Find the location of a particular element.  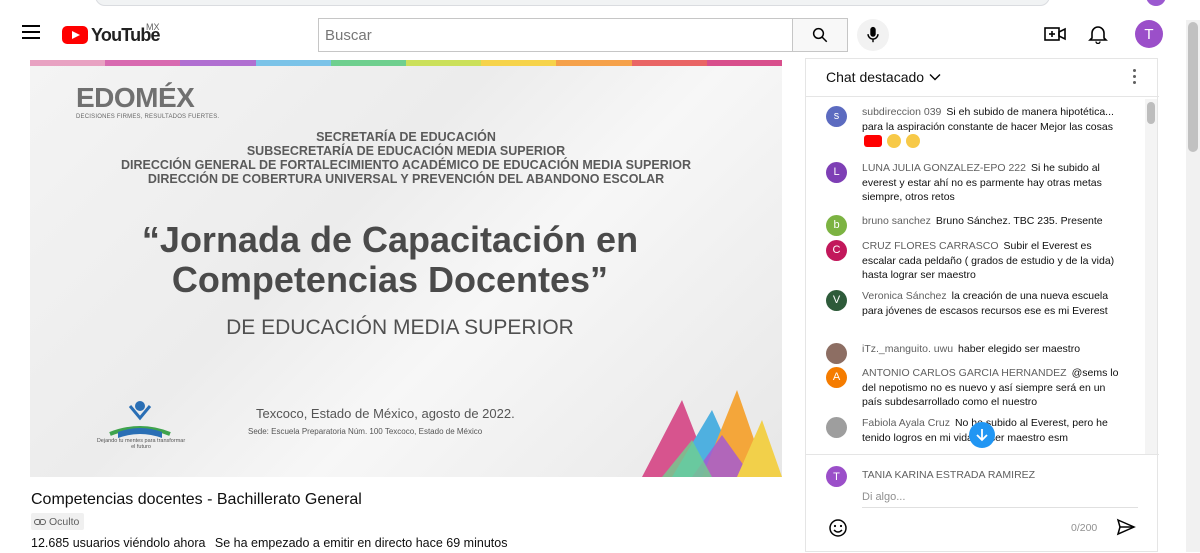

chat-avatar: V is located at coordinates (836, 300).